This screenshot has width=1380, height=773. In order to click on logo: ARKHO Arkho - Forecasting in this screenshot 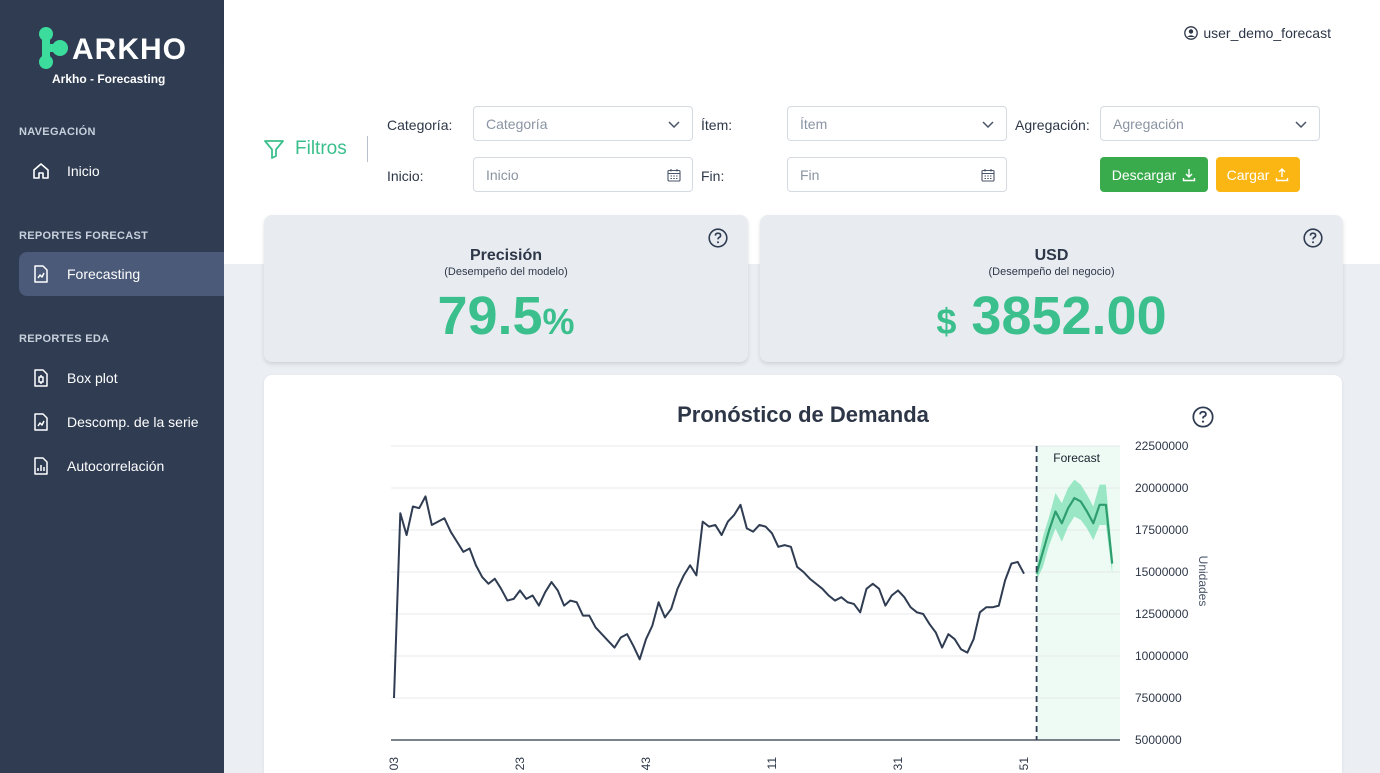, I will do `click(116, 56)`.